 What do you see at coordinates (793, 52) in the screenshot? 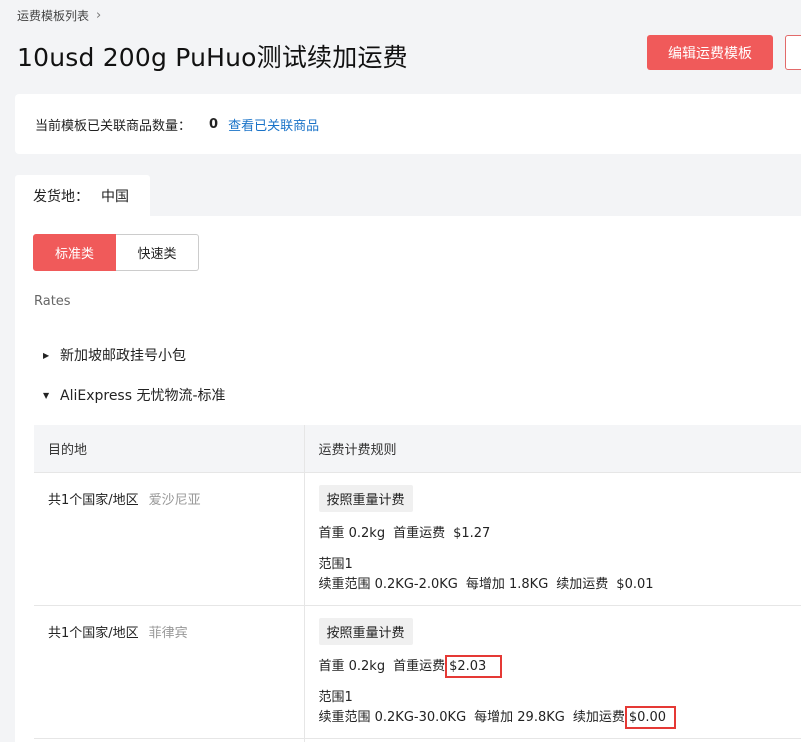
I see `secondary-button` at bounding box center [793, 52].